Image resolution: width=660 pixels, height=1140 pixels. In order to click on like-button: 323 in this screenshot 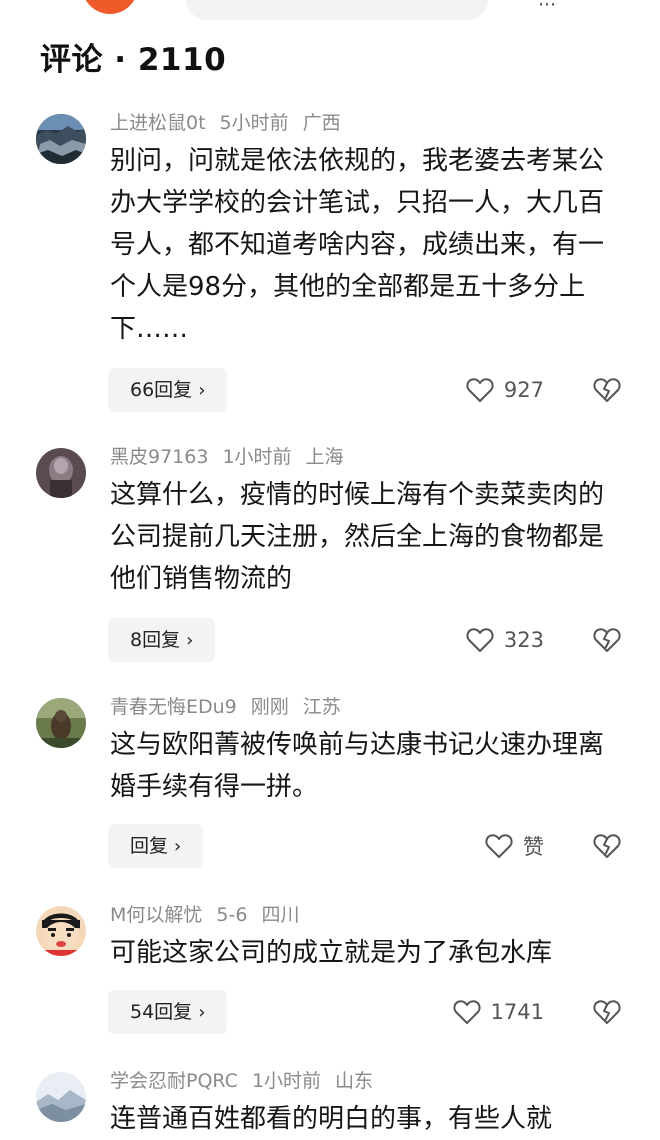, I will do `click(505, 640)`.